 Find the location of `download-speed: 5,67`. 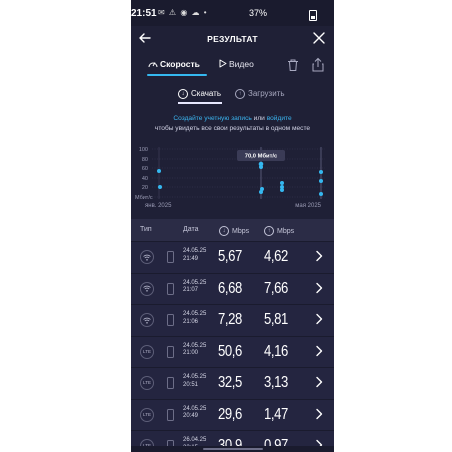

download-speed: 5,67 is located at coordinates (230, 256).